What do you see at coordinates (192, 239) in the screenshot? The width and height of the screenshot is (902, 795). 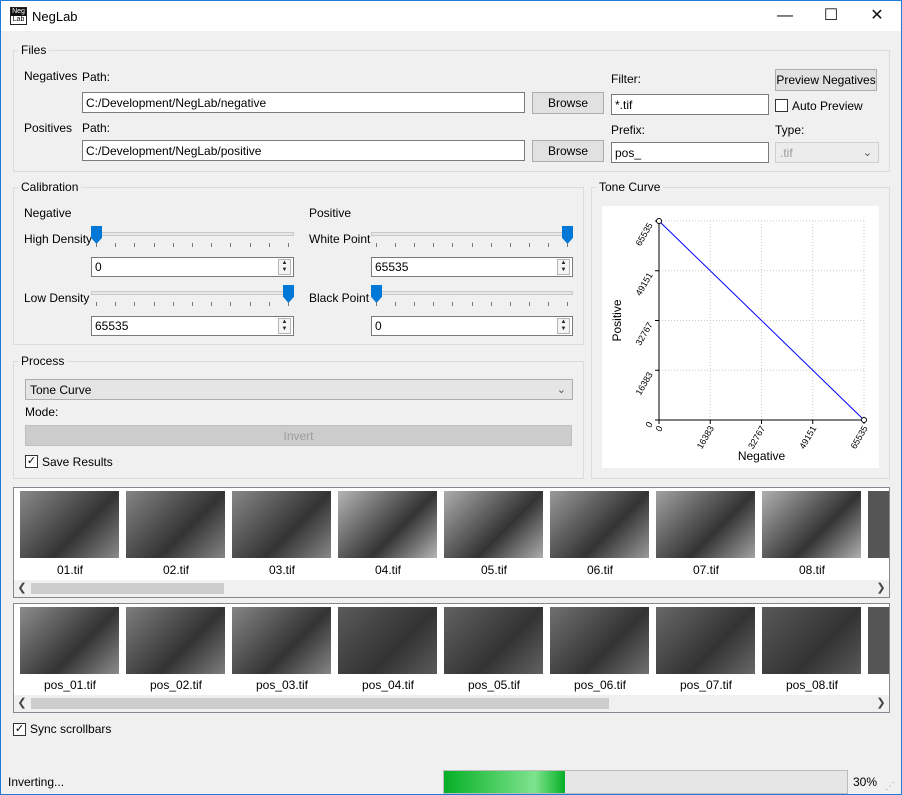 I see `high-density-slider` at bounding box center [192, 239].